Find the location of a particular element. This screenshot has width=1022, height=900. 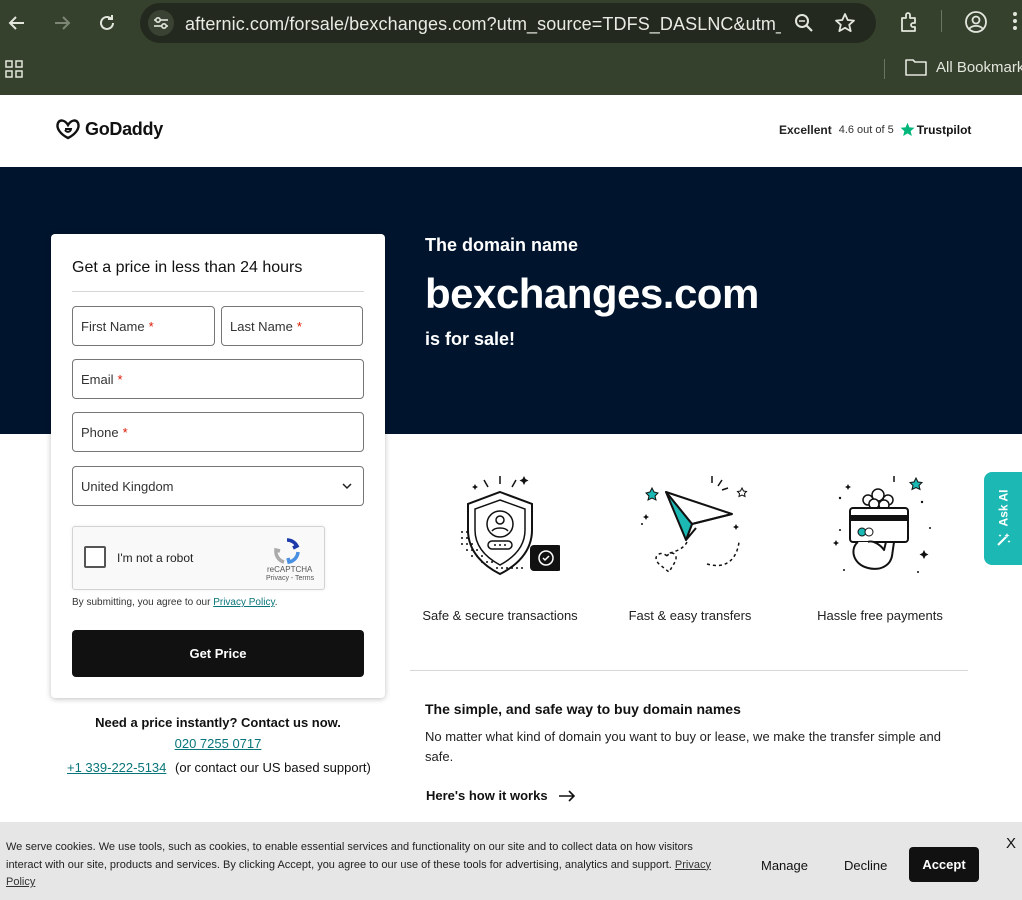

trustpilot-star-icon is located at coordinates (907, 129).